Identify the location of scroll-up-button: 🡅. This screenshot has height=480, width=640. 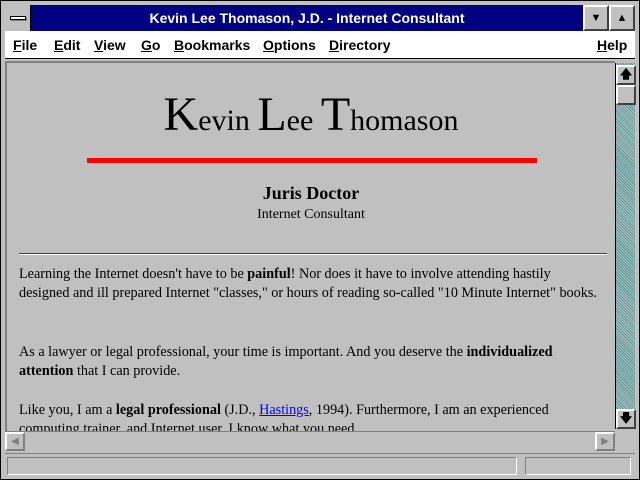
(626, 75).